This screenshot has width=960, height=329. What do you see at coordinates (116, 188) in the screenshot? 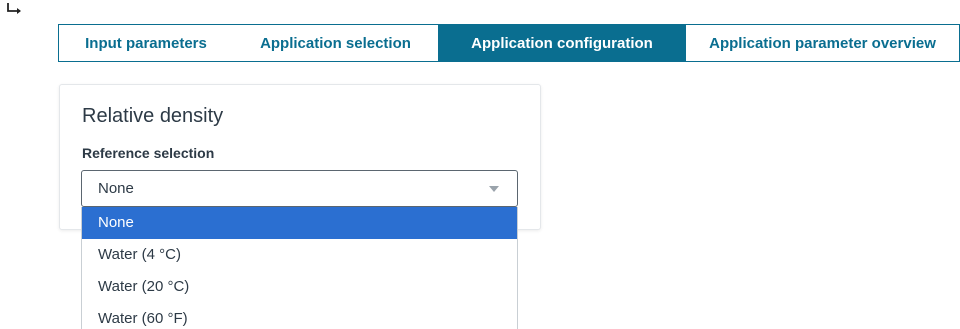
I see `select-value: None` at bounding box center [116, 188].